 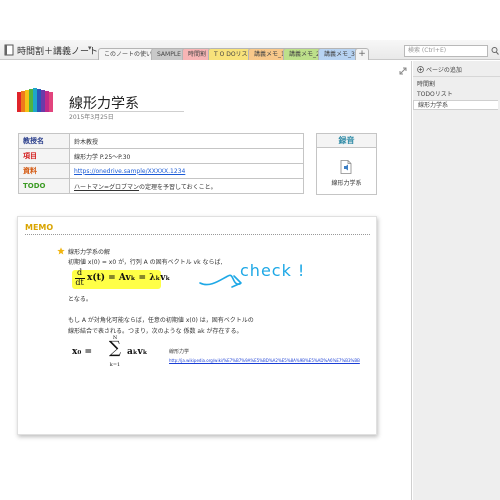 I want to click on memo-heading: 線形力学系の解, so click(x=89, y=252).